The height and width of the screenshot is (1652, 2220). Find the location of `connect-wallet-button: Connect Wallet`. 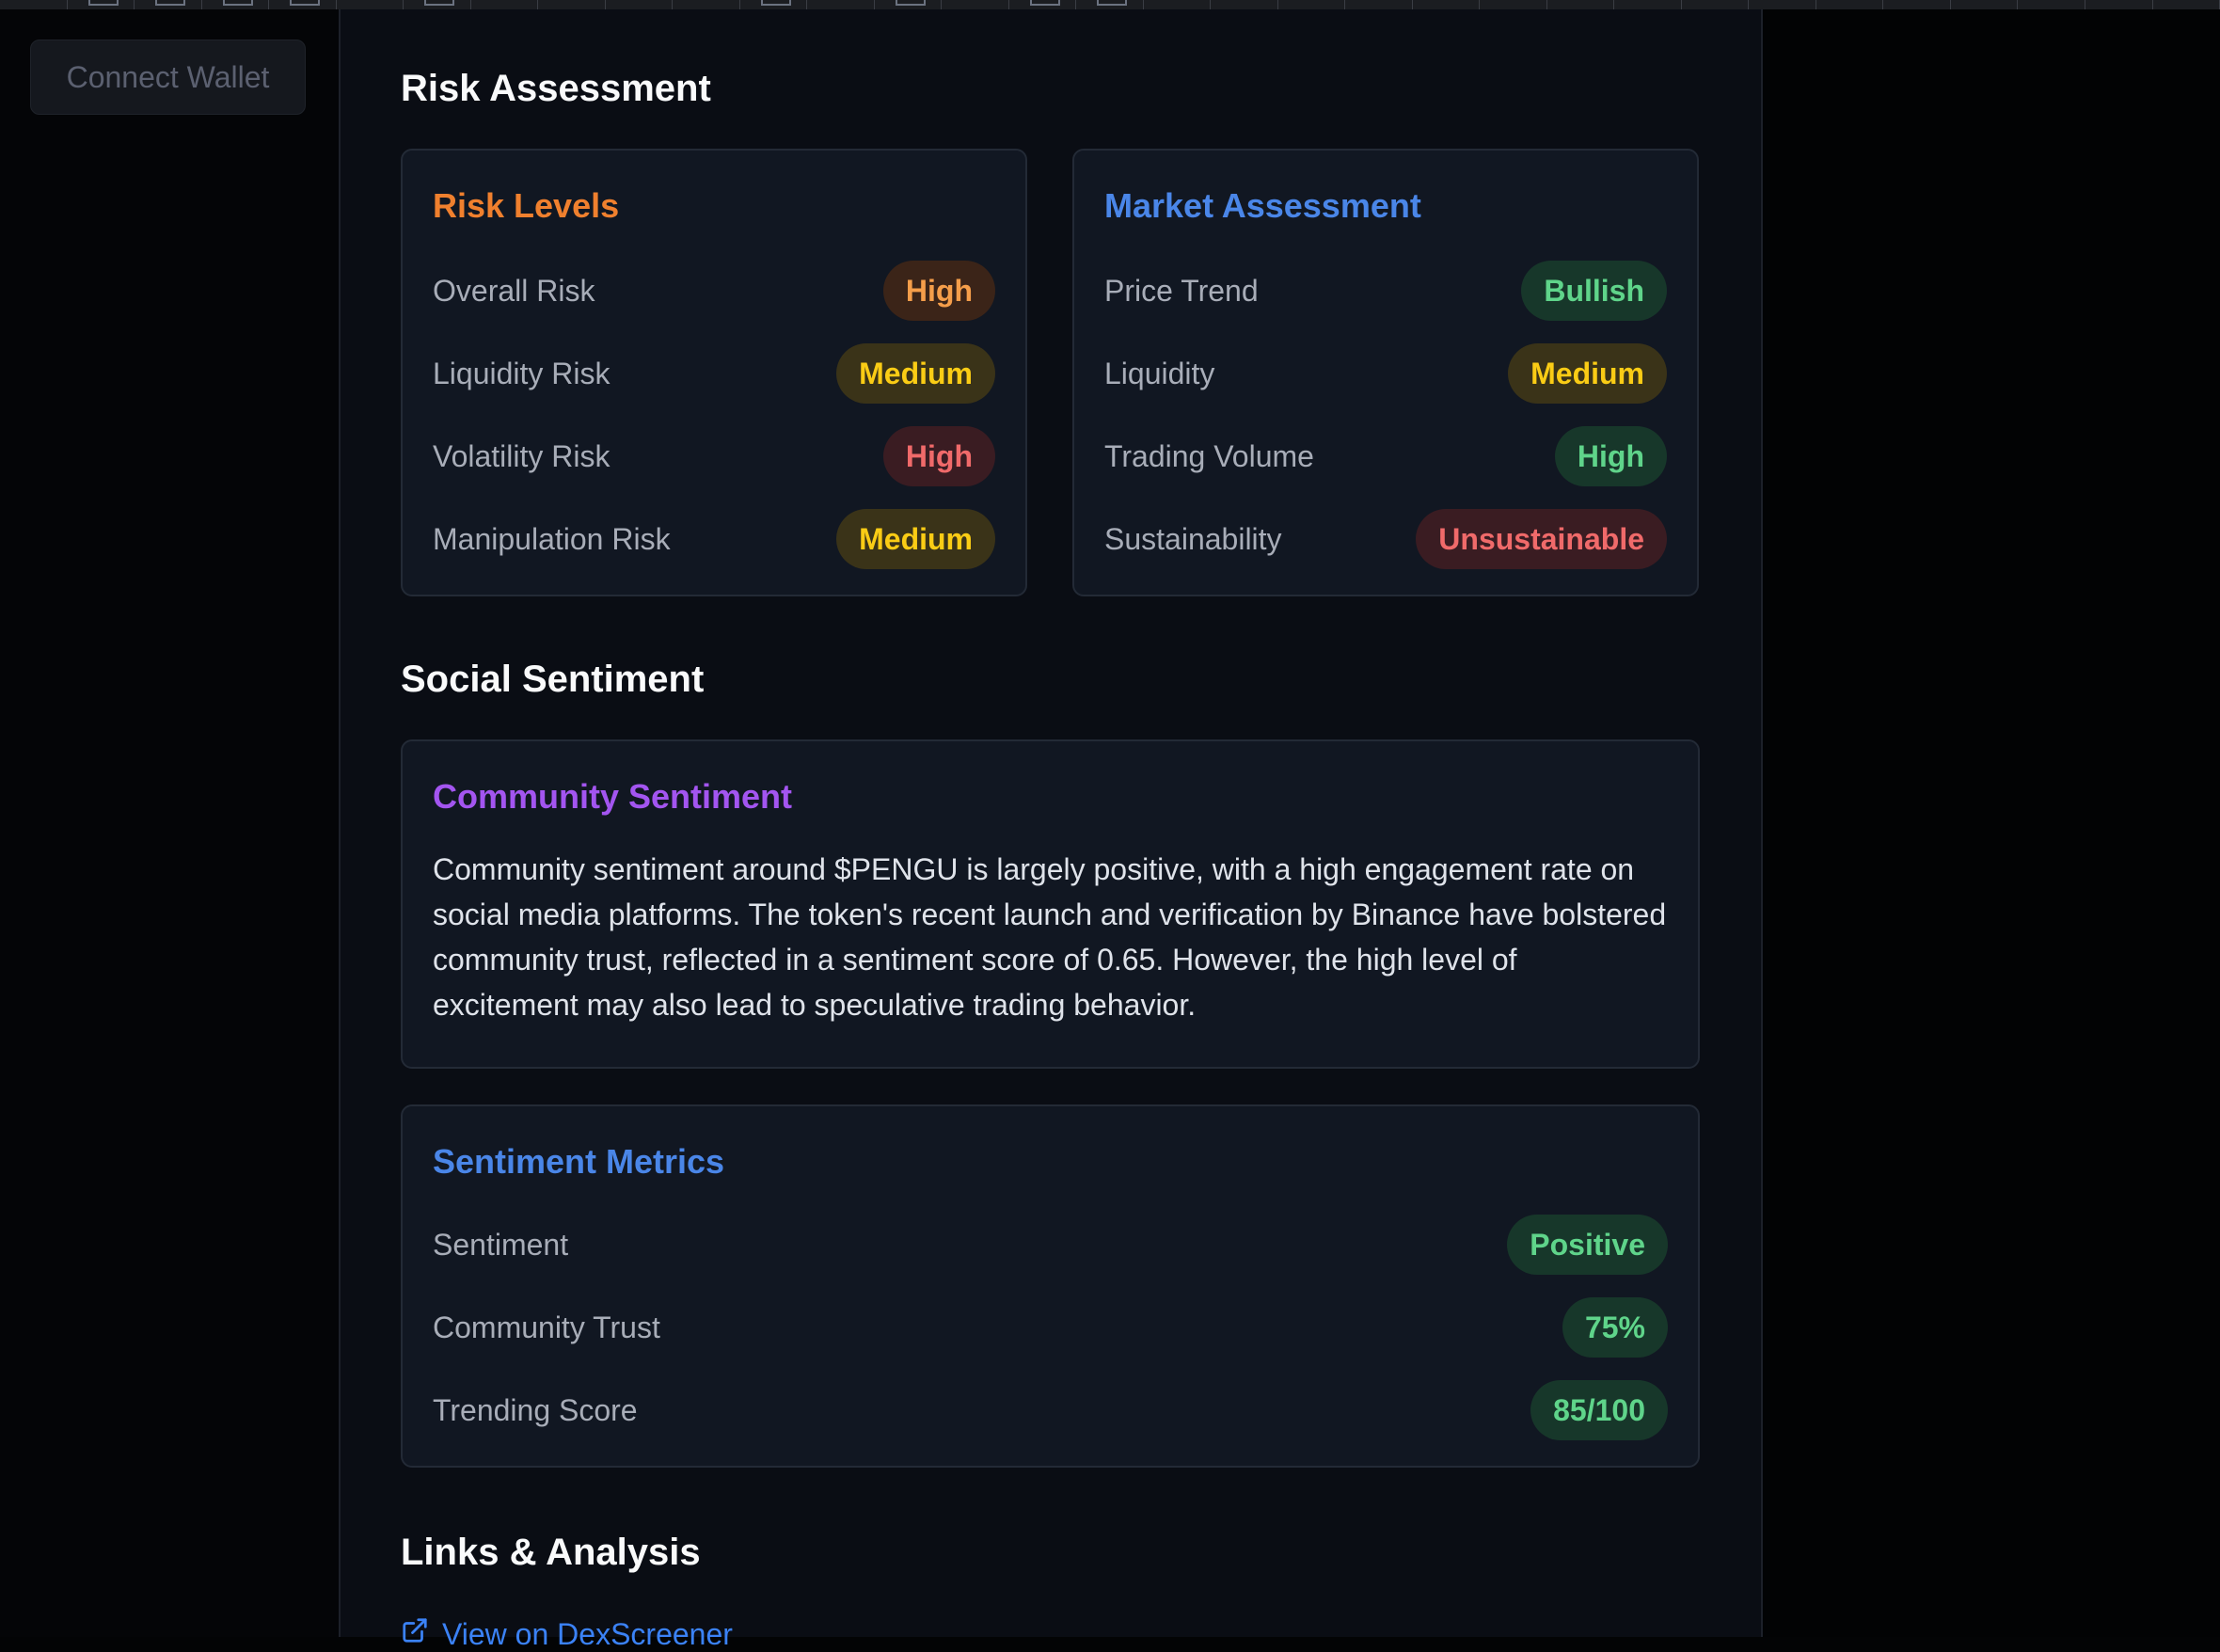

connect-wallet-button: Connect Wallet is located at coordinates (168, 77).